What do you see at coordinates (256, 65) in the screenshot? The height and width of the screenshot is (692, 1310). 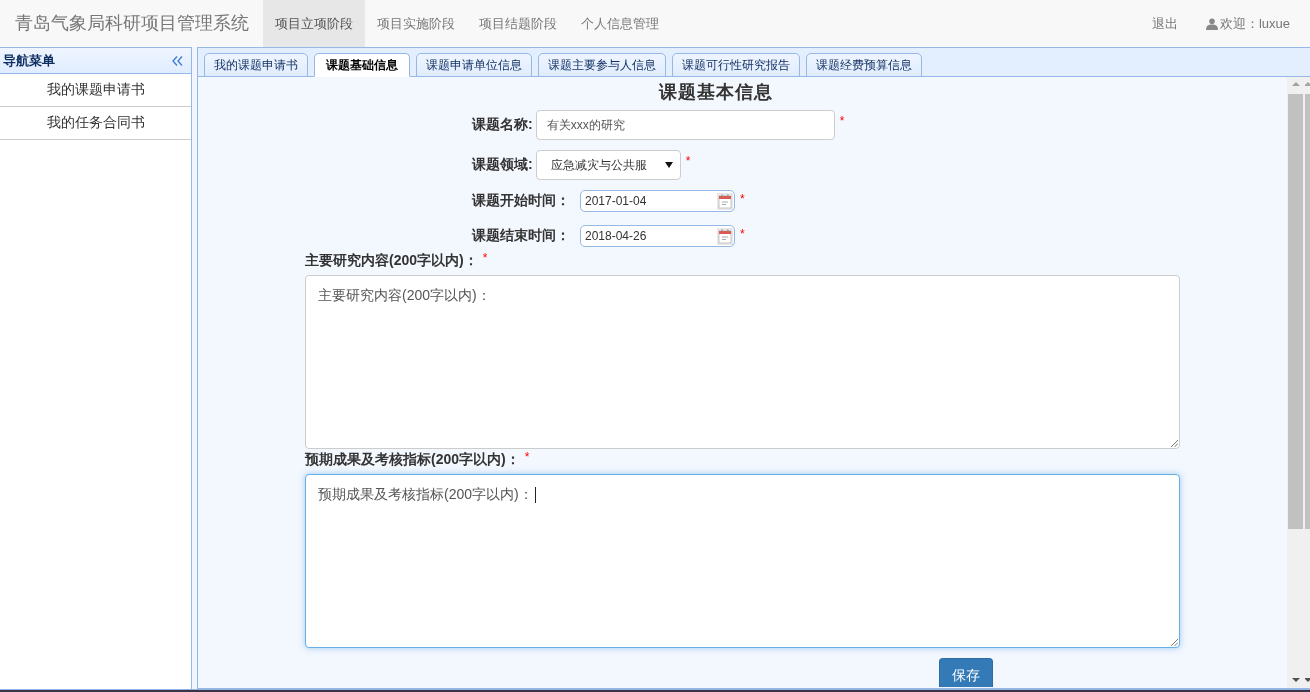 I see `tab: 我的课题申请书` at bounding box center [256, 65].